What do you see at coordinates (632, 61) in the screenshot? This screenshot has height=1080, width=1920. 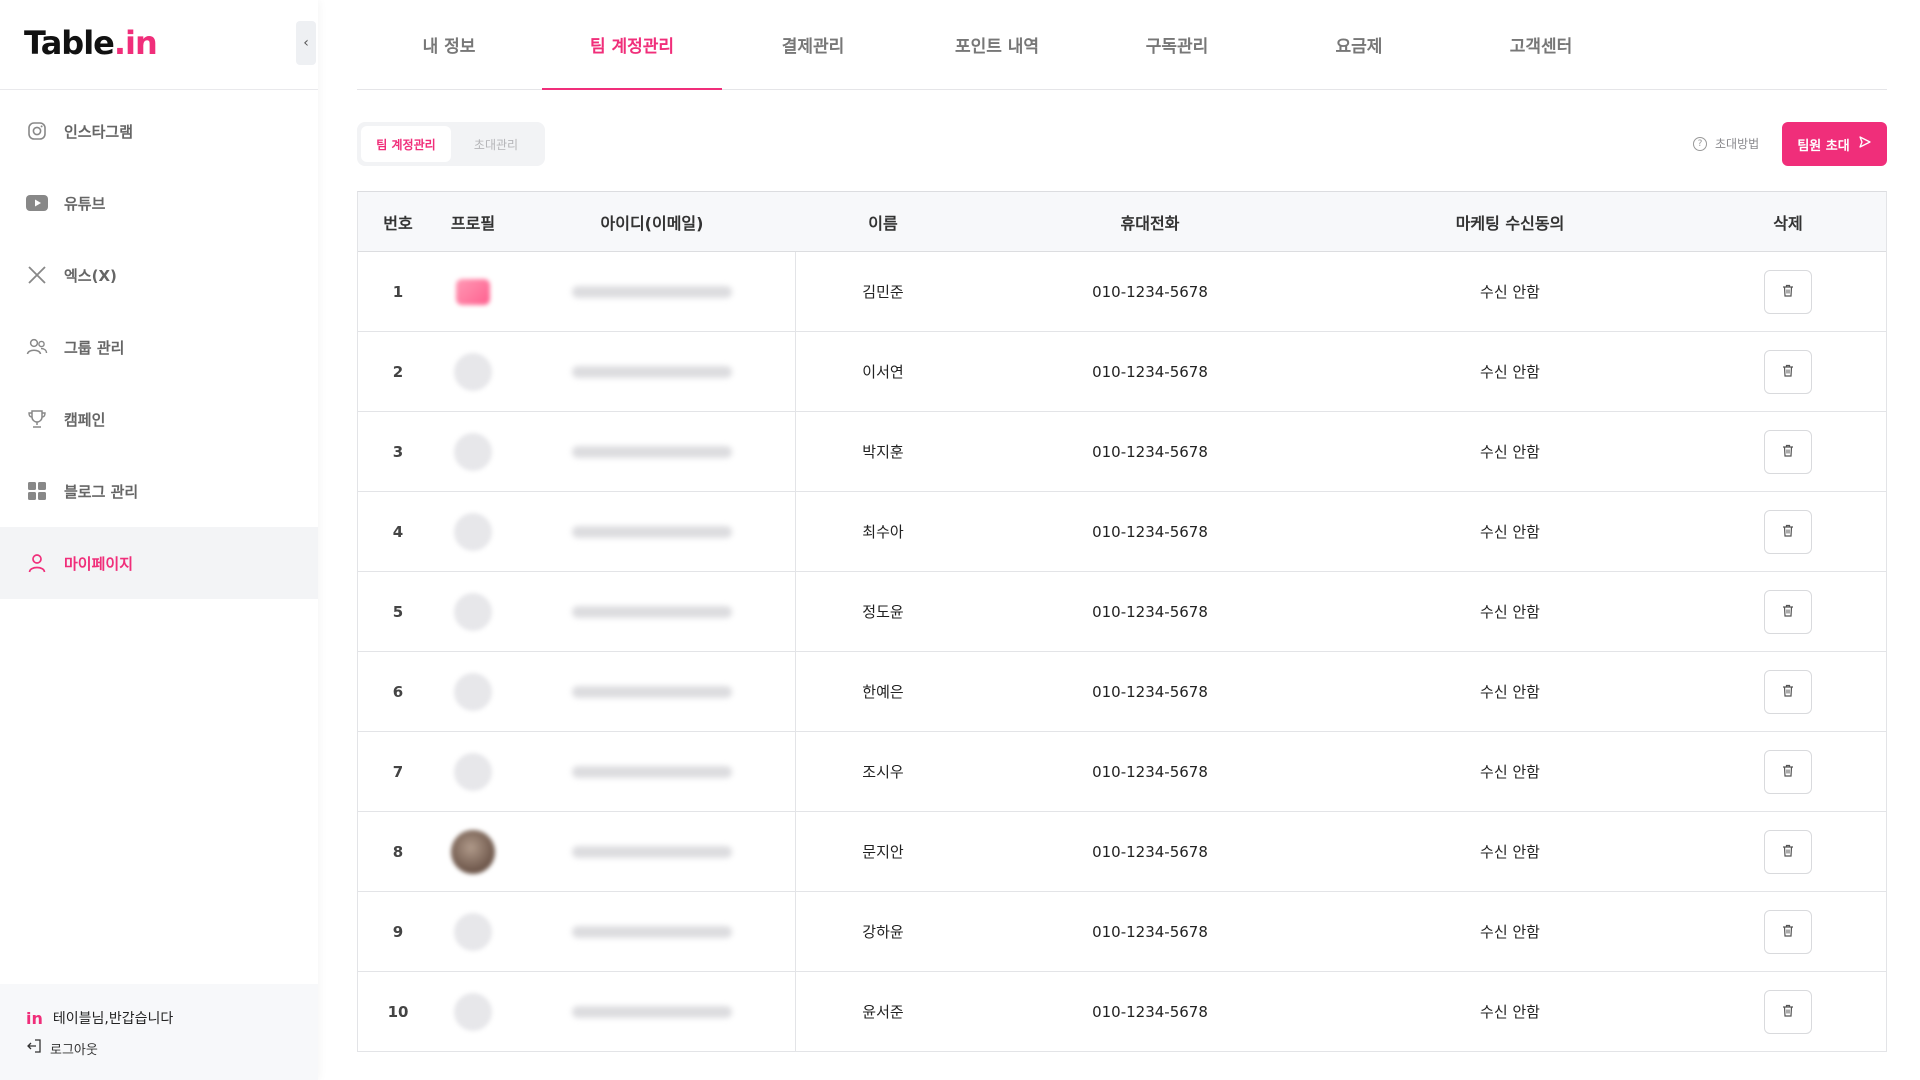 I see `tab-team-account: 팀 계정관리` at bounding box center [632, 61].